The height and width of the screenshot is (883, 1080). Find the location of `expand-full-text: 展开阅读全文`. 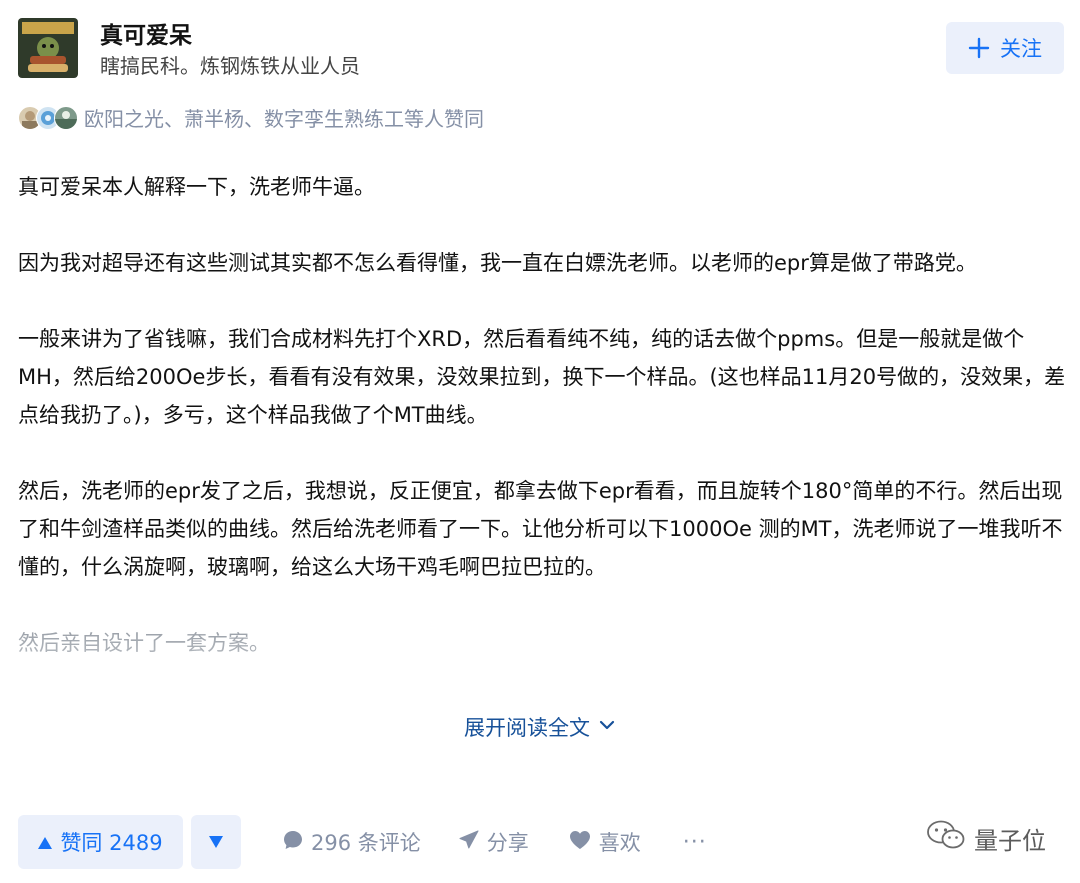

expand-full-text: 展开阅读全文 is located at coordinates (540, 727).